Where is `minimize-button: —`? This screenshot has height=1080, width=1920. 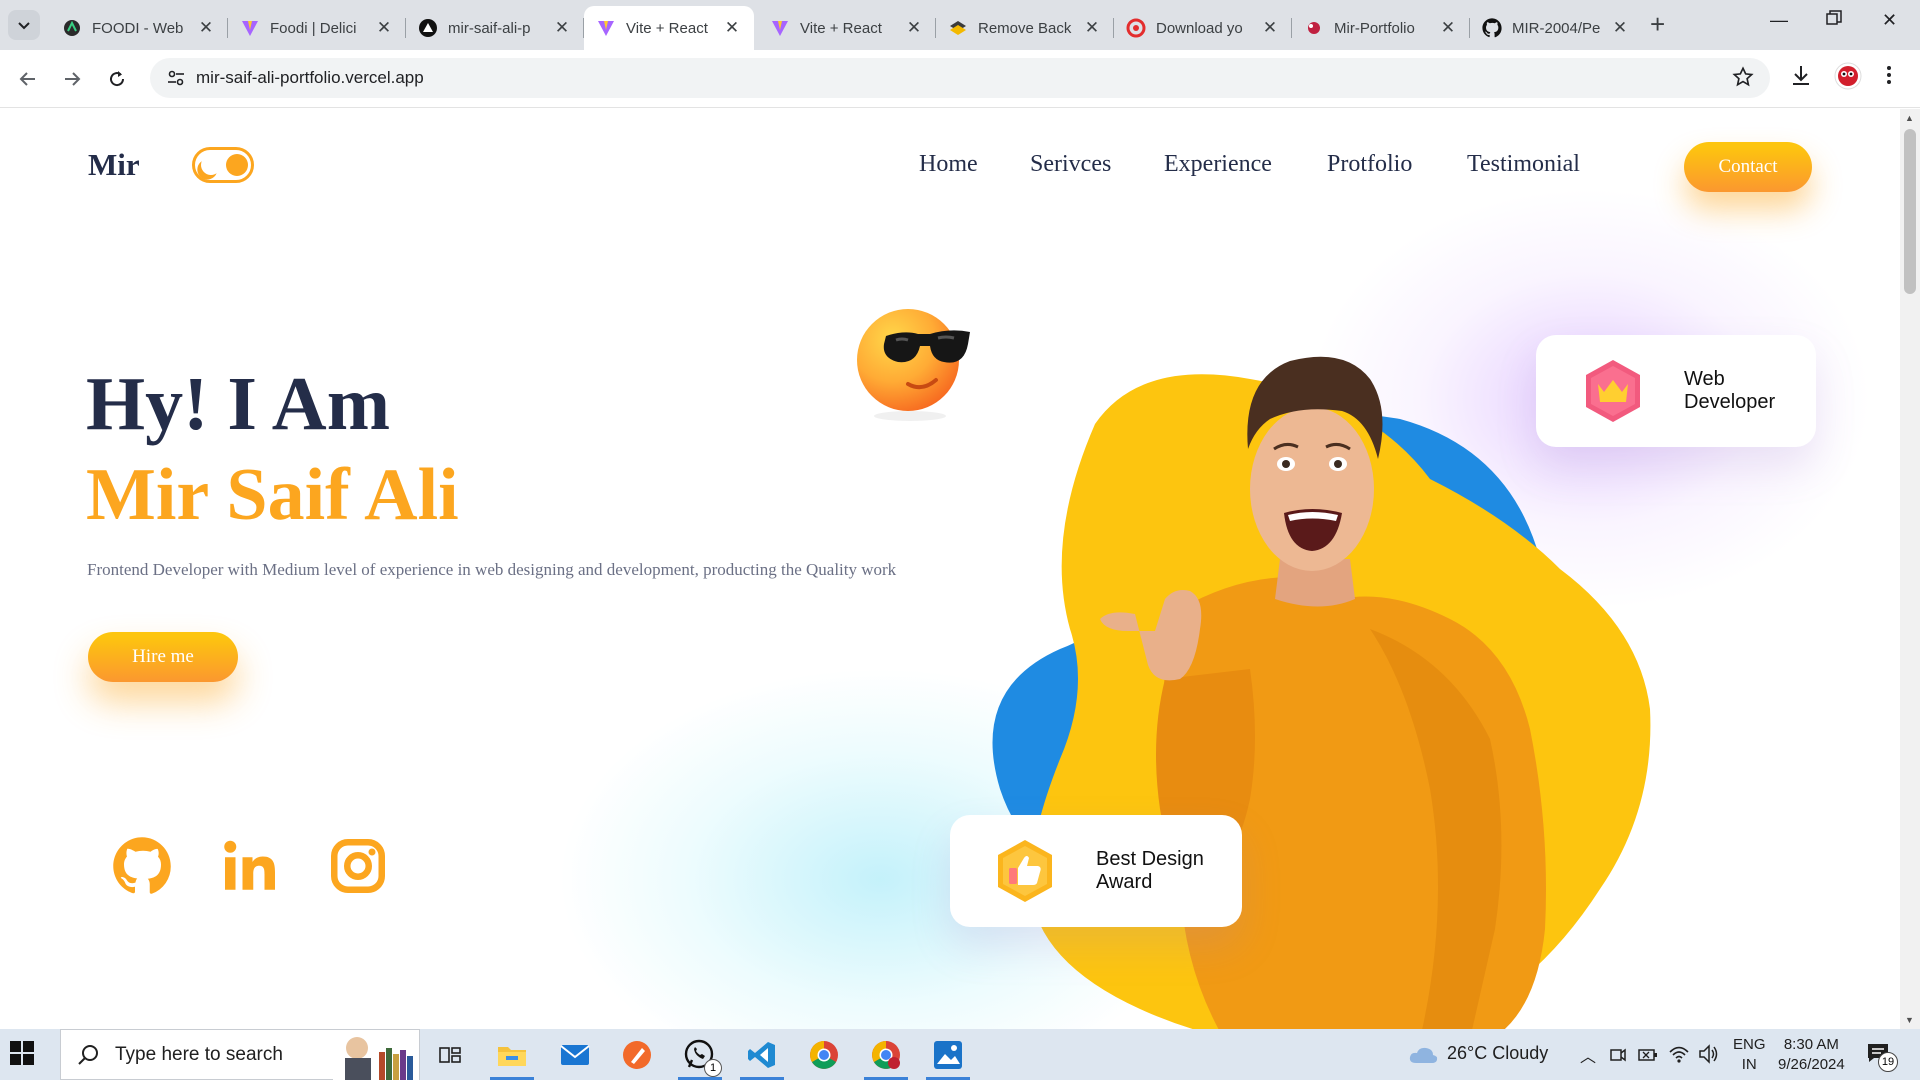
minimize-button: — is located at coordinates (1779, 20).